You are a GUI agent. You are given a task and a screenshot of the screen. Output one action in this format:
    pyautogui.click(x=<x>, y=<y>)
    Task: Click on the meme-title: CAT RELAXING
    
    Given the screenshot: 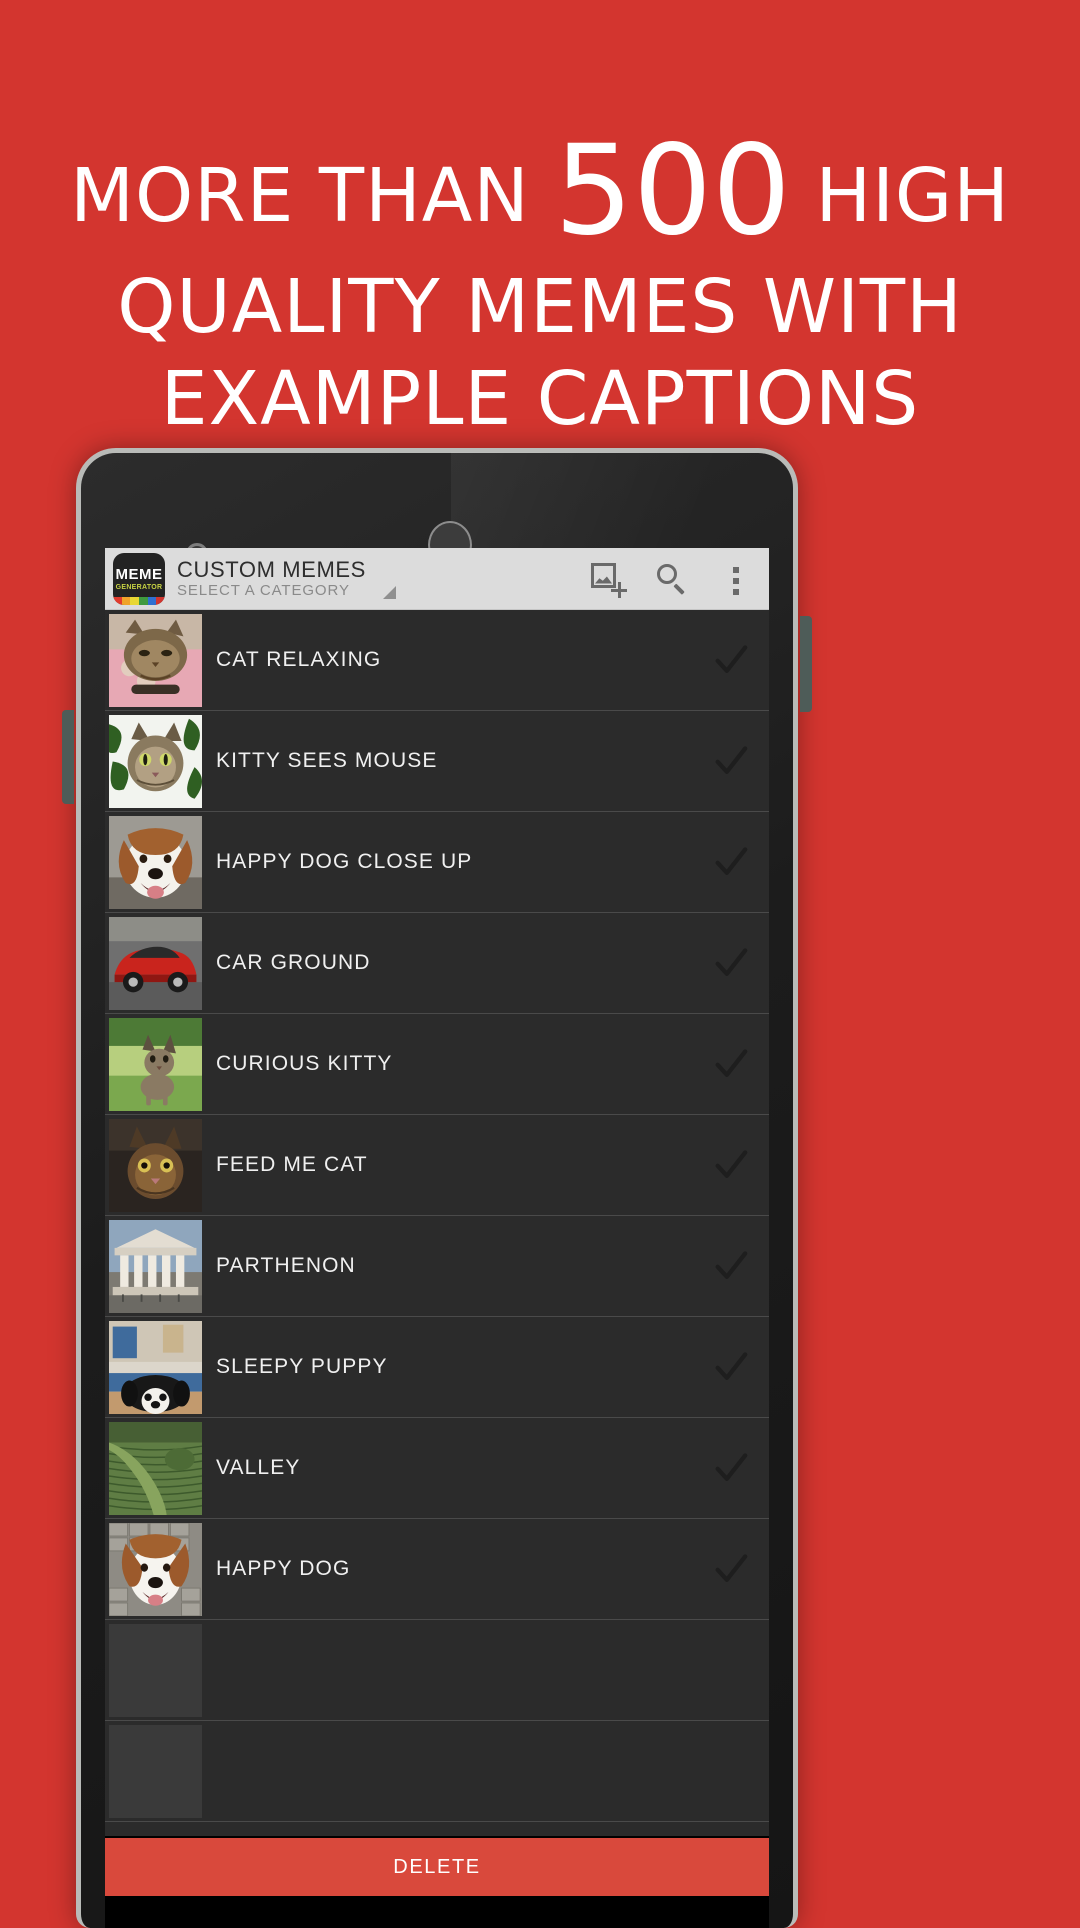 What is the action you would take?
    pyautogui.click(x=299, y=659)
    